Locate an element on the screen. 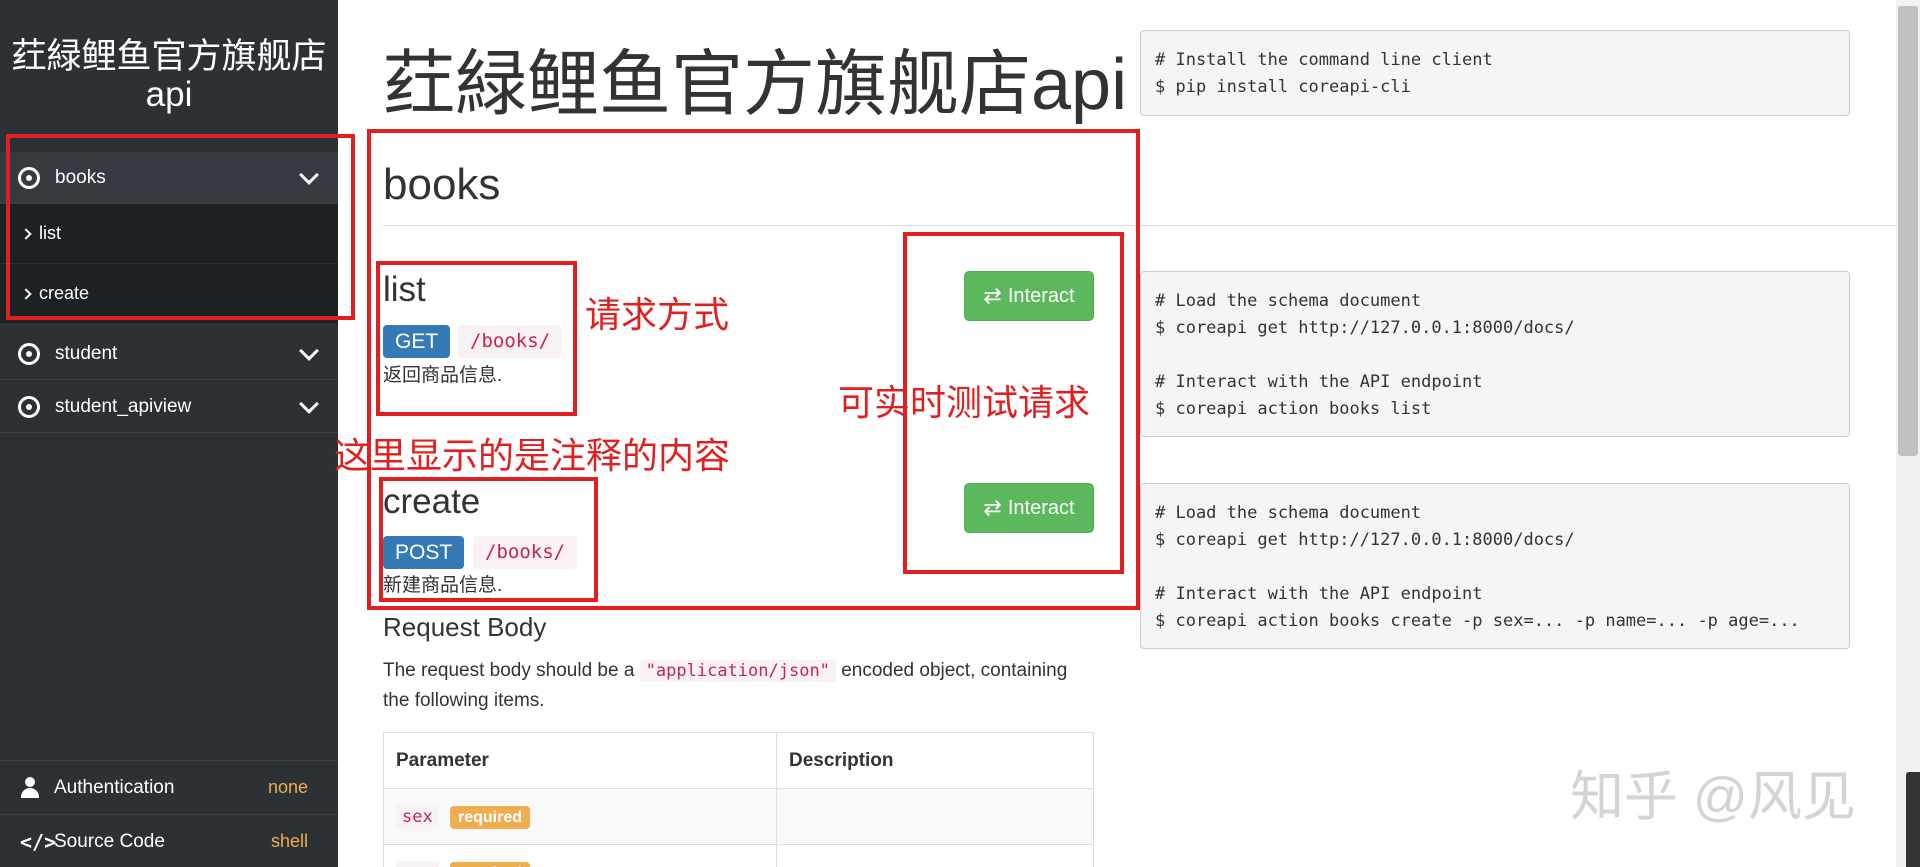  annotation-box-list is located at coordinates (476, 338).